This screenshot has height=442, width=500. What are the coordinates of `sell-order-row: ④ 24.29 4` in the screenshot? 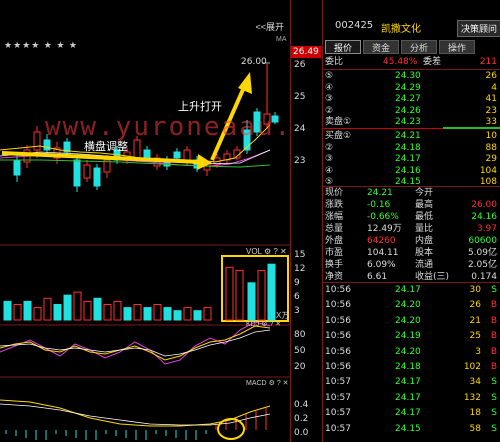 It's located at (411, 88).